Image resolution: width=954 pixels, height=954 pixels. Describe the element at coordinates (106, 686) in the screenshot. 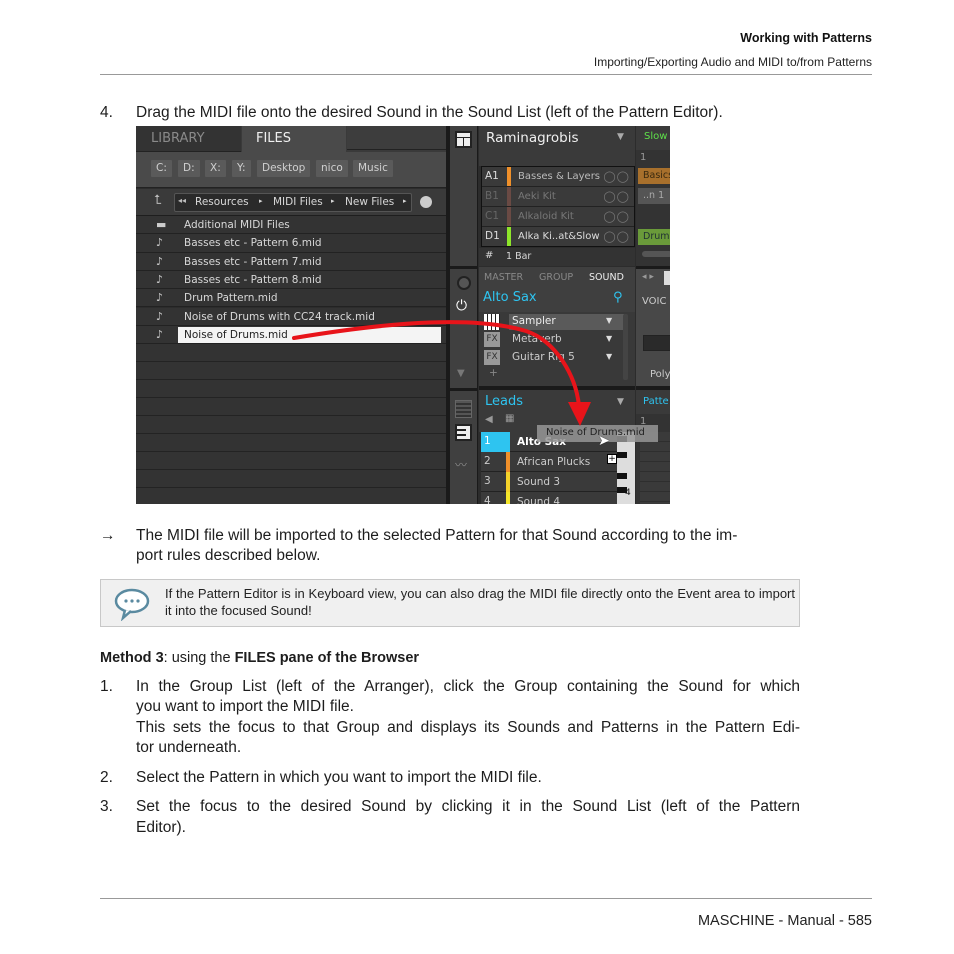

I see `step-number: 1.` at that location.